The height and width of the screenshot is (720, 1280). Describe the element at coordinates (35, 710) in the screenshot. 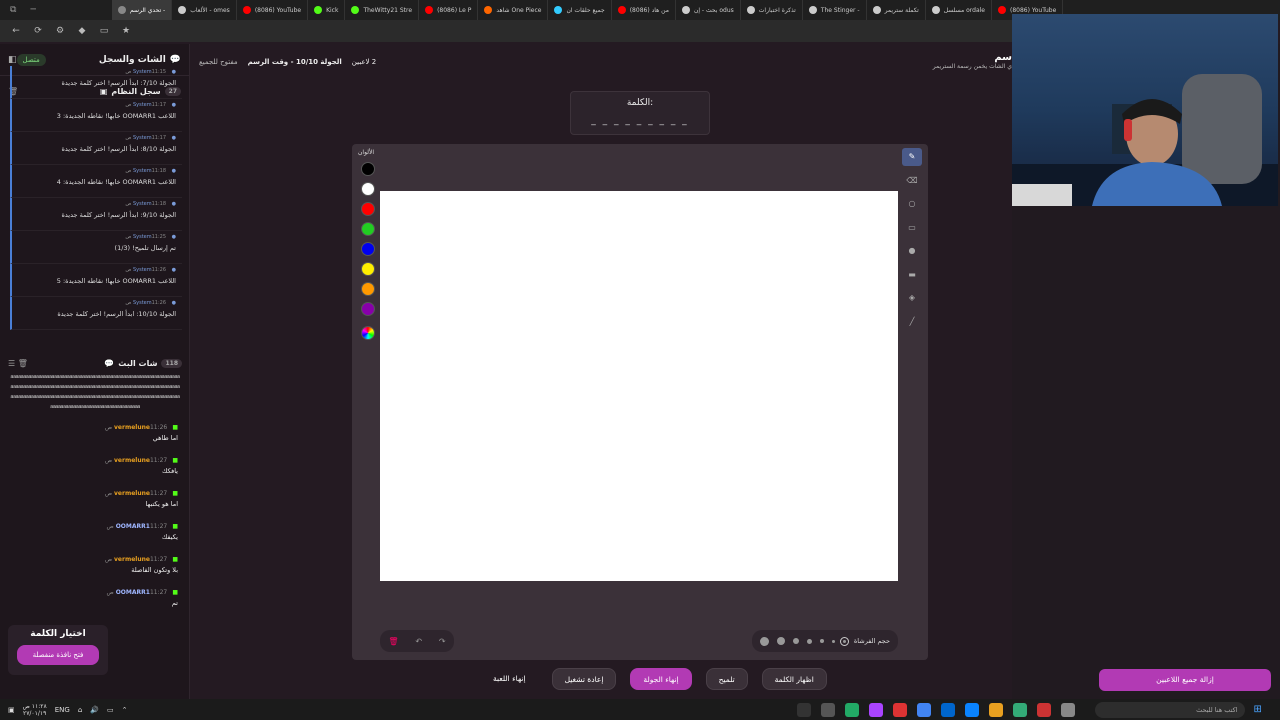

I see `clock: ١١:٢٨ ص ٢٧/٠١/١٩` at that location.